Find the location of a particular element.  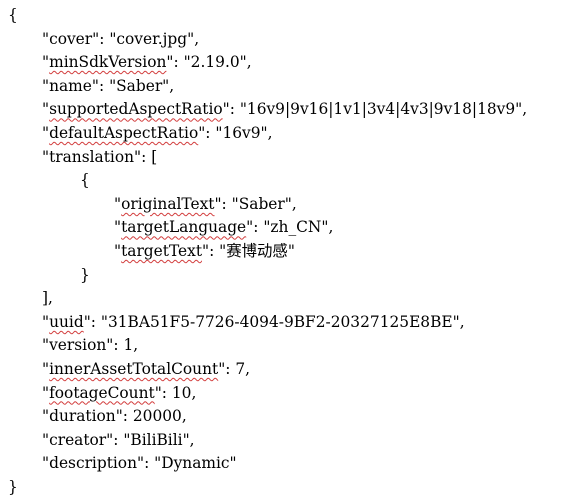

json-line: "defaultAspectRatio": "16v9", is located at coordinates (157, 133).